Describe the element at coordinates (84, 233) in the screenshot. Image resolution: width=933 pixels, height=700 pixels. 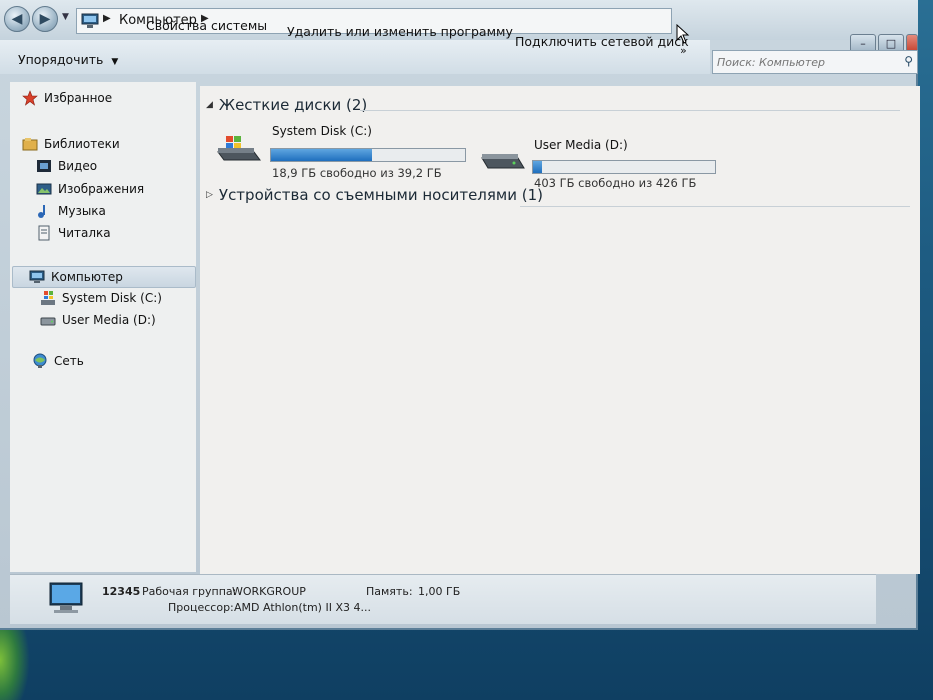
I see `sidebar-item-label: Читалка` at that location.